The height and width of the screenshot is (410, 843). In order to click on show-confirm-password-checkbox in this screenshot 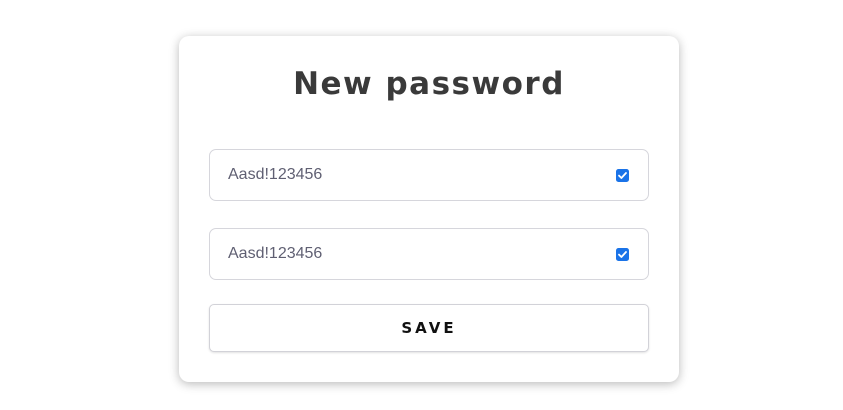, I will do `click(622, 254)`.